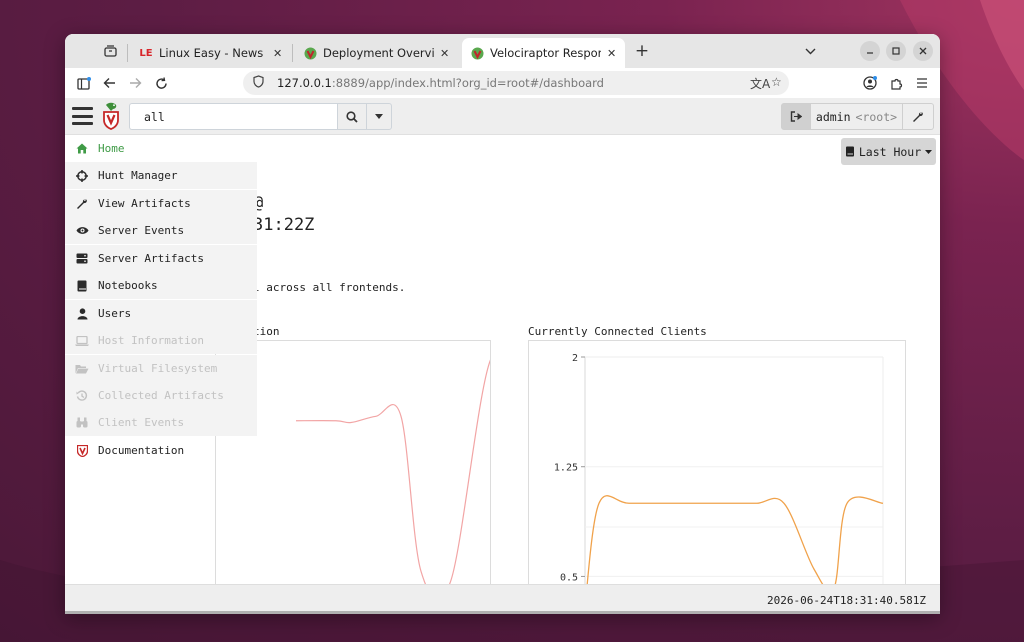 Image resolution: width=1024 pixels, height=642 pixels. I want to click on folder-open-icon, so click(82, 369).